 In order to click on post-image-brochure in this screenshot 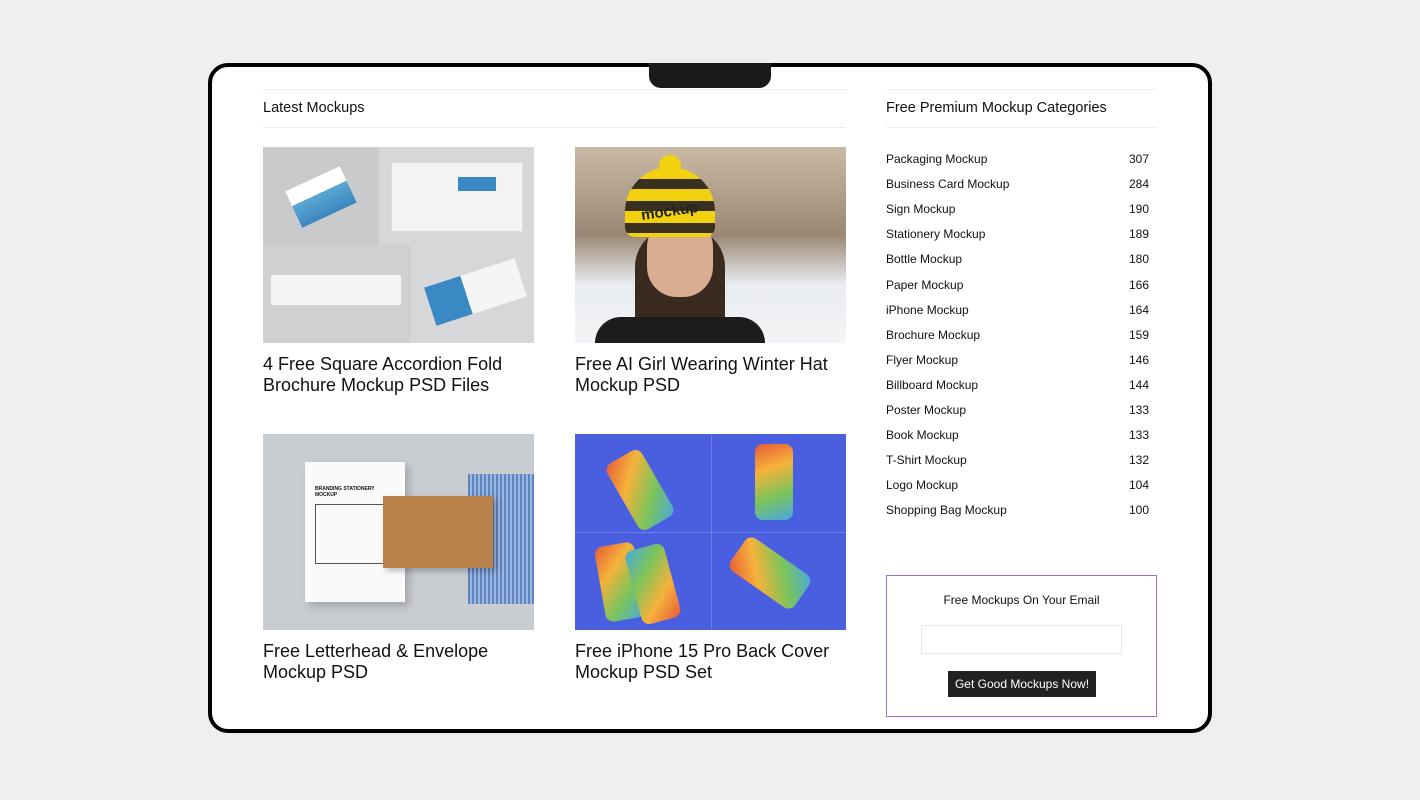, I will do `click(398, 245)`.